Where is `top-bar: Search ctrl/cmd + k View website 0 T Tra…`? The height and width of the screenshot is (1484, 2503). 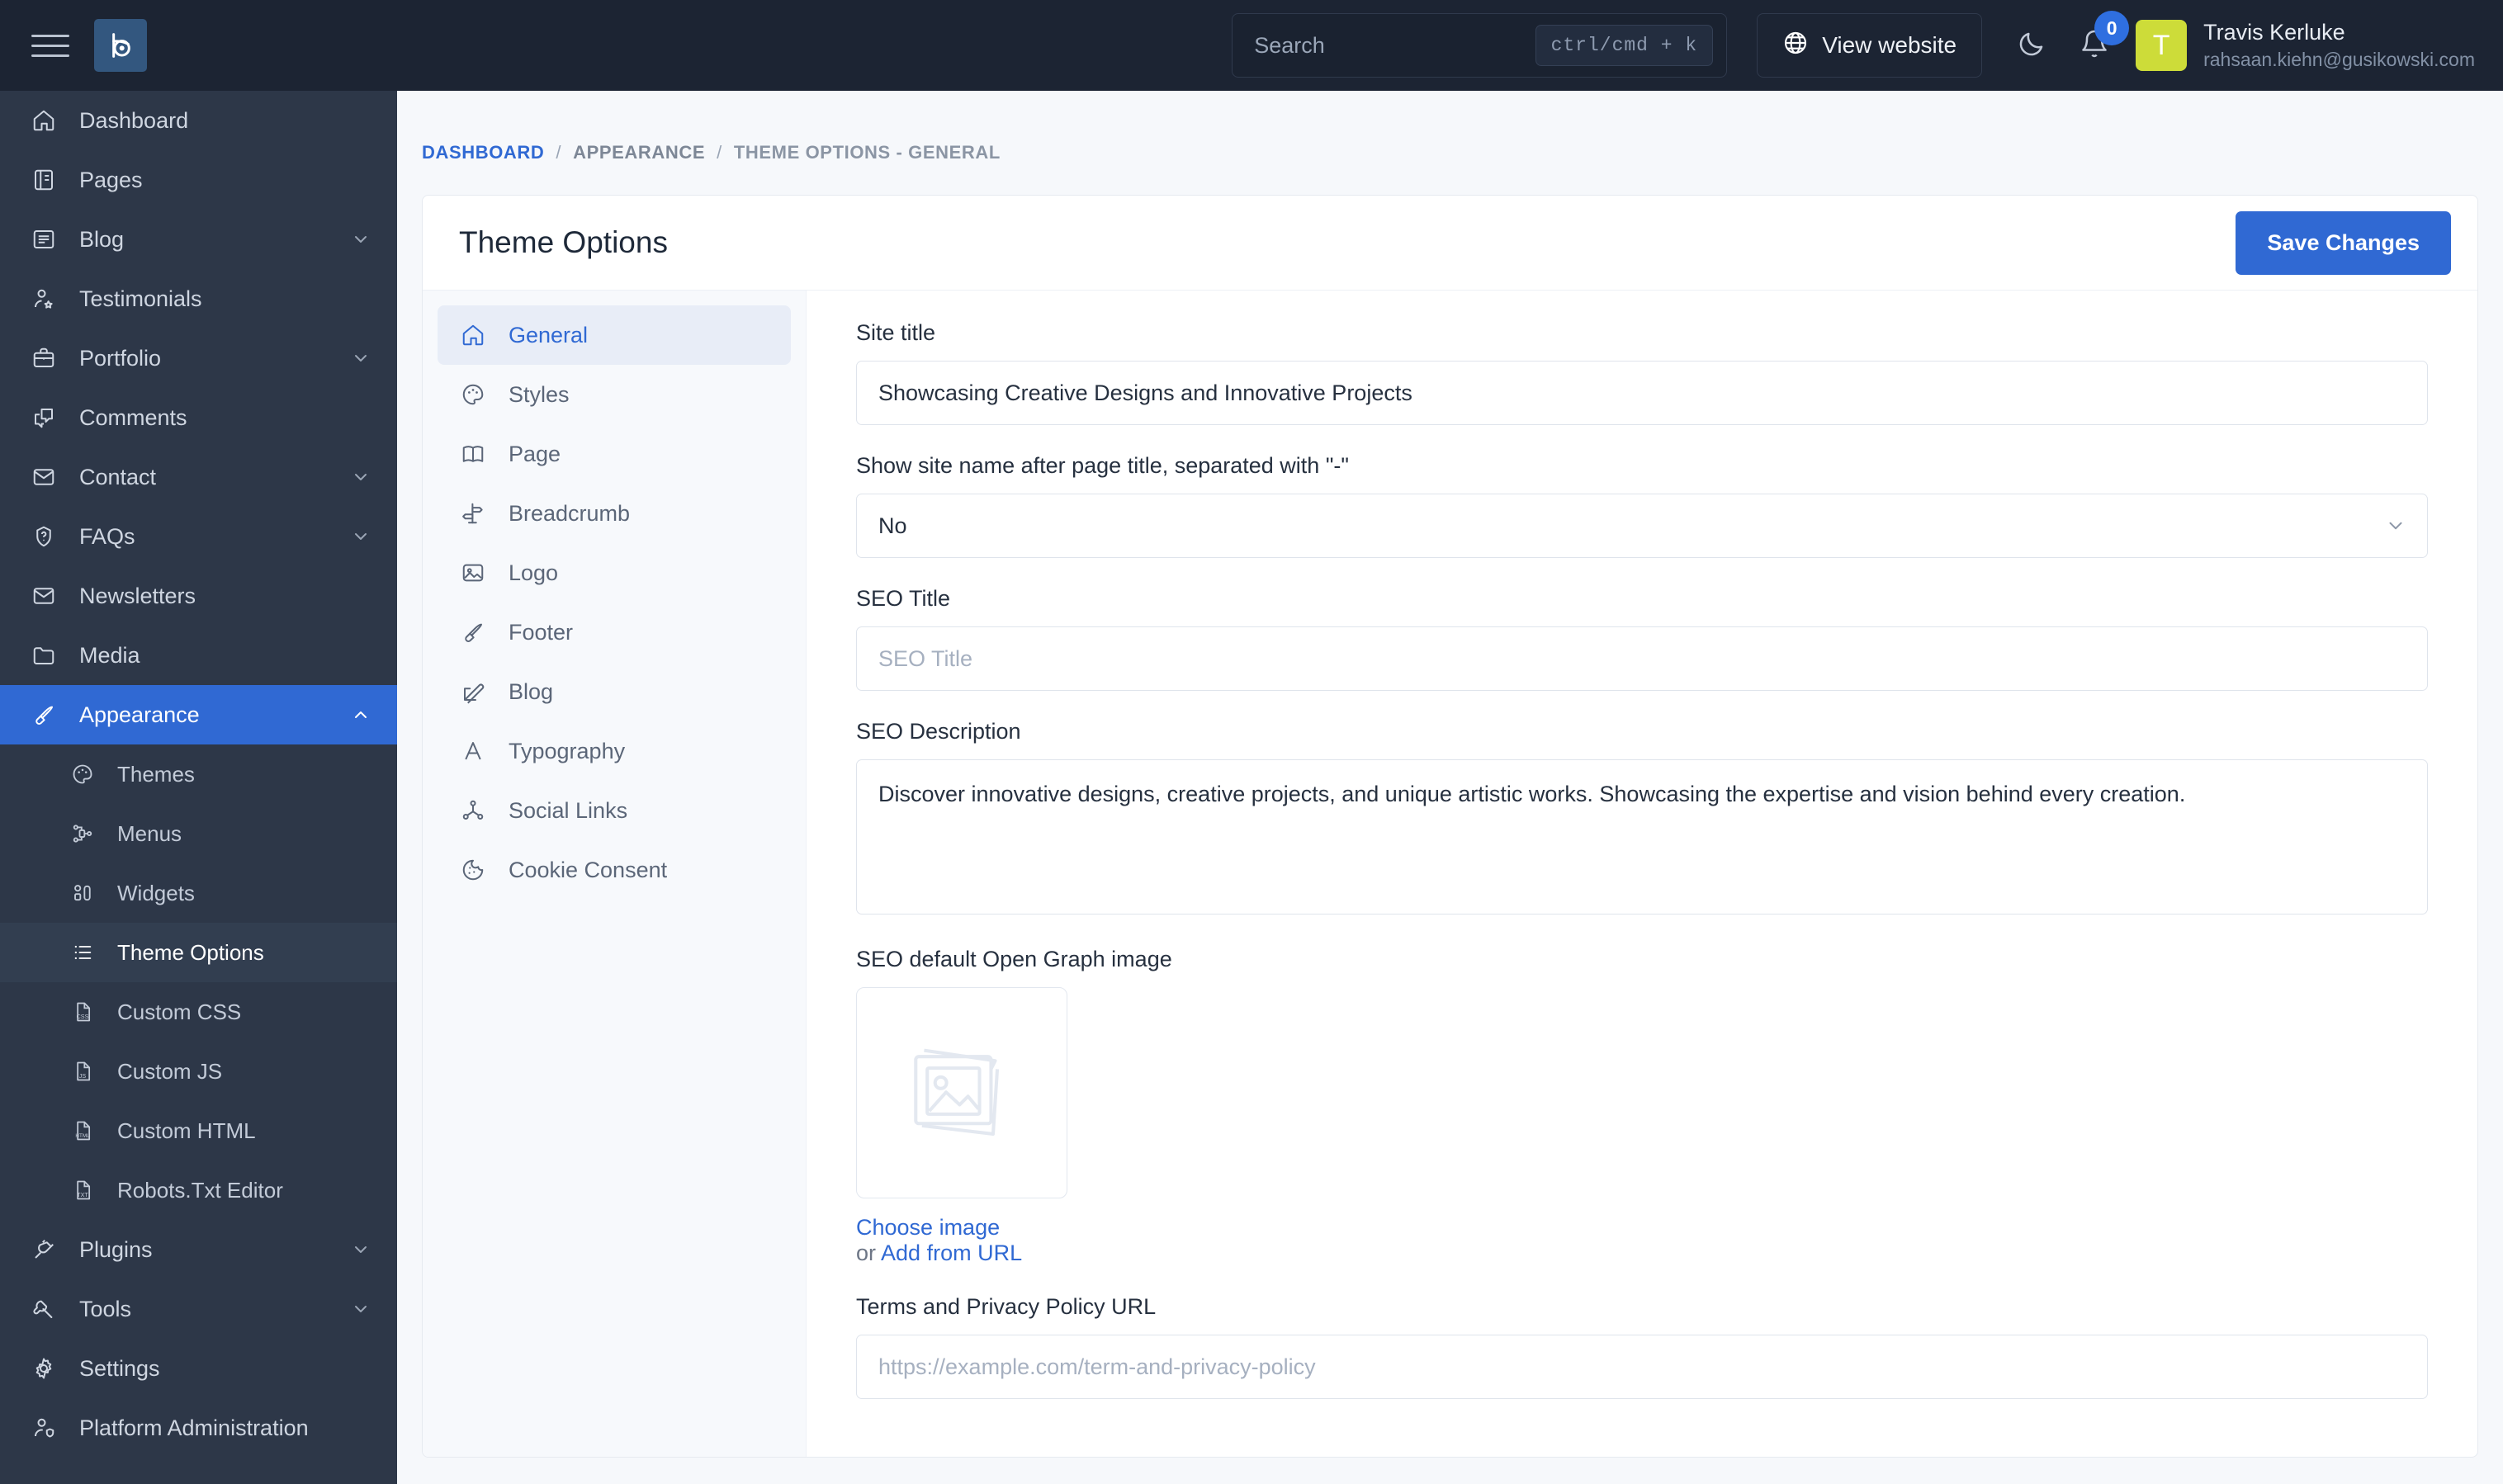 top-bar: Search ctrl/cmd + k View website 0 T Tra… is located at coordinates (1251, 45).